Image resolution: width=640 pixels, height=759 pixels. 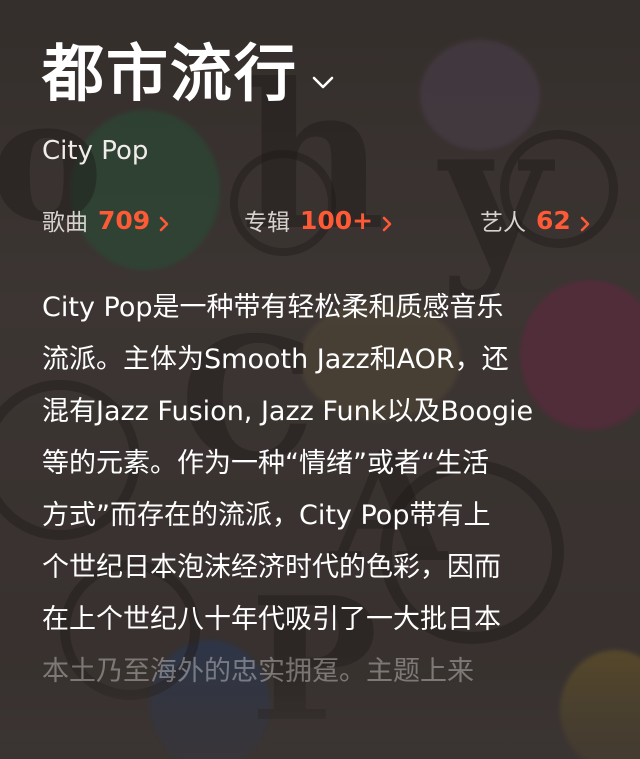 I want to click on artists-label: 艺人, so click(x=503, y=223).